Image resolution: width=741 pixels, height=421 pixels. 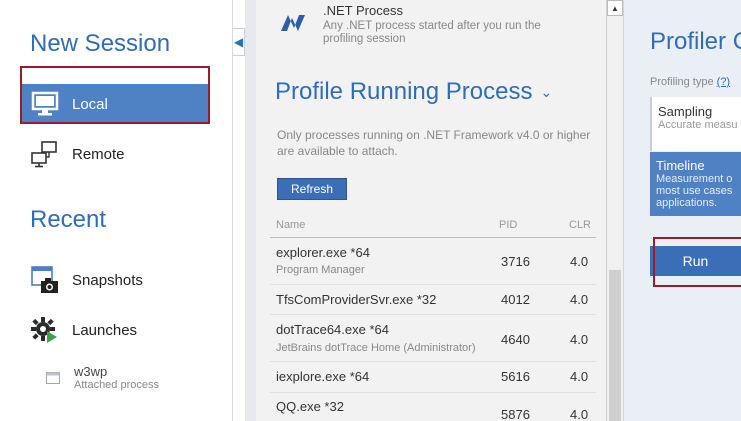 What do you see at coordinates (45, 154) in the screenshot?
I see `remote-computers-icon` at bounding box center [45, 154].